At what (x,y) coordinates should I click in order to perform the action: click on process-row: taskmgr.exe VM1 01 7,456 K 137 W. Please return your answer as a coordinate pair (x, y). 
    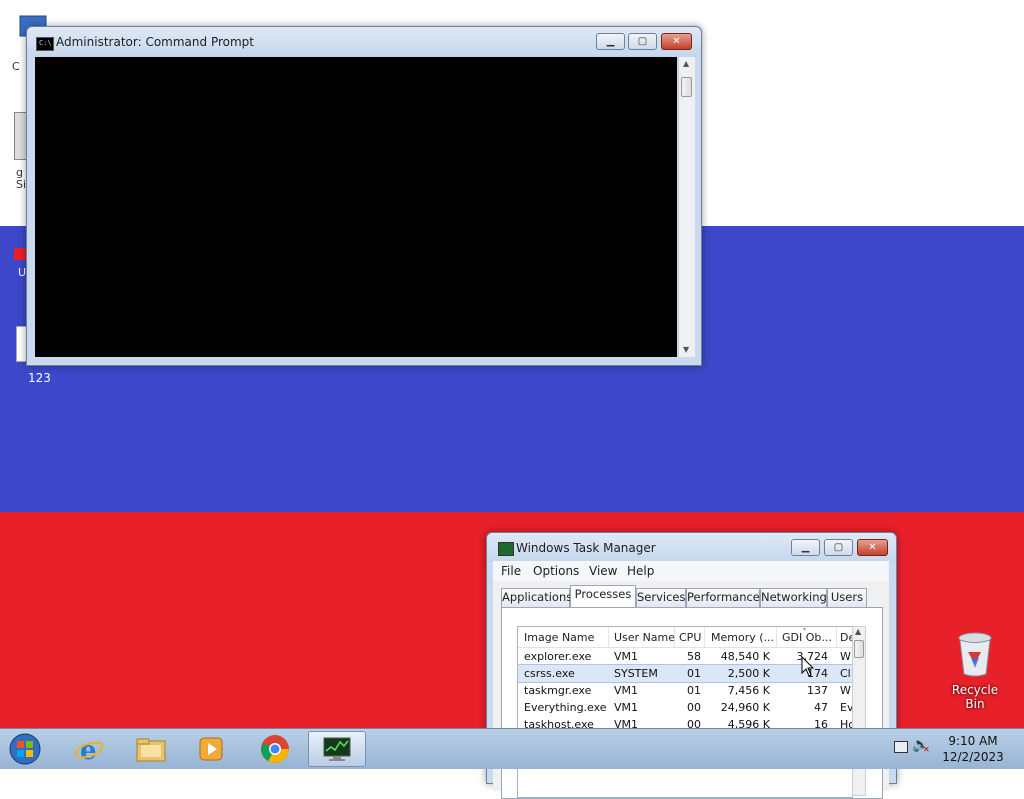
    Looking at the image, I should click on (685, 690).